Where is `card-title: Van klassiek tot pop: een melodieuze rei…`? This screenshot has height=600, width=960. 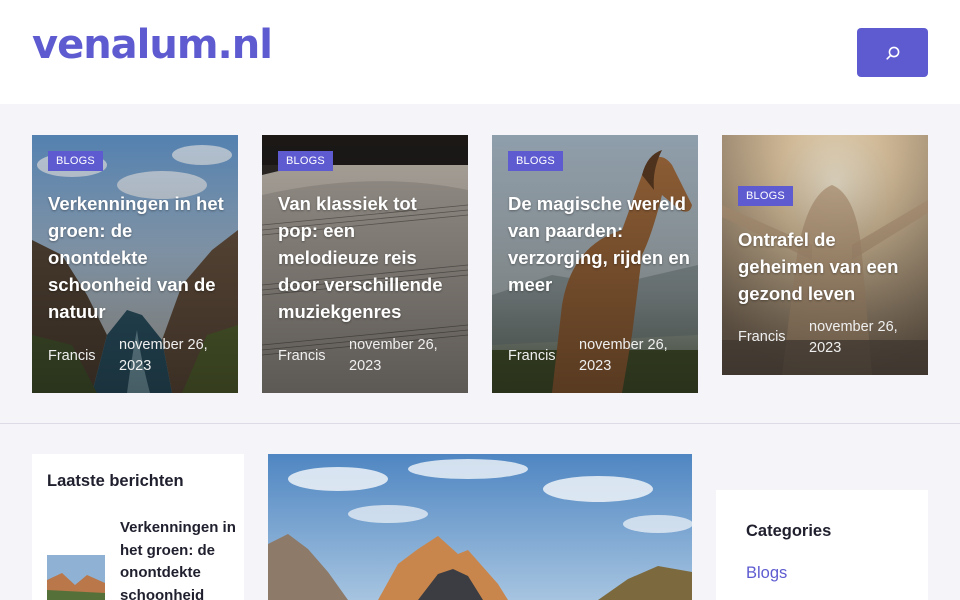
card-title: Van klassiek tot pop: een melodieuze rei… is located at coordinates (369, 257).